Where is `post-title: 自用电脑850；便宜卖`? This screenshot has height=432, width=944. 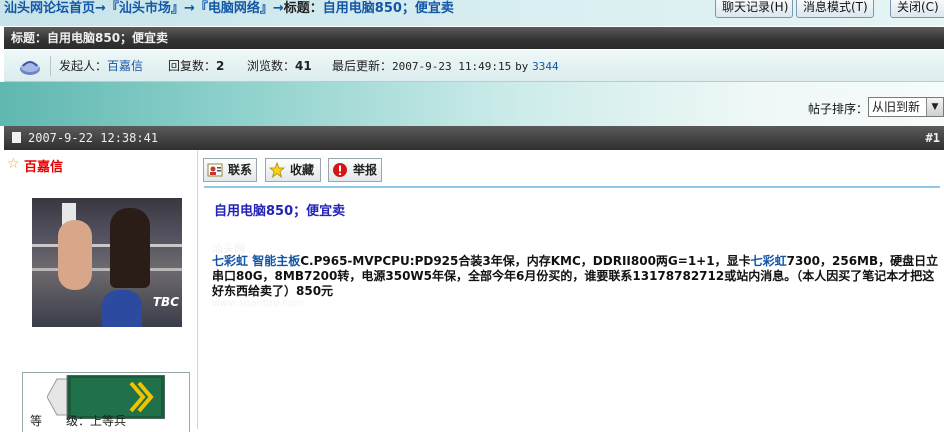 post-title: 自用电脑850；便宜卖 is located at coordinates (280, 211).